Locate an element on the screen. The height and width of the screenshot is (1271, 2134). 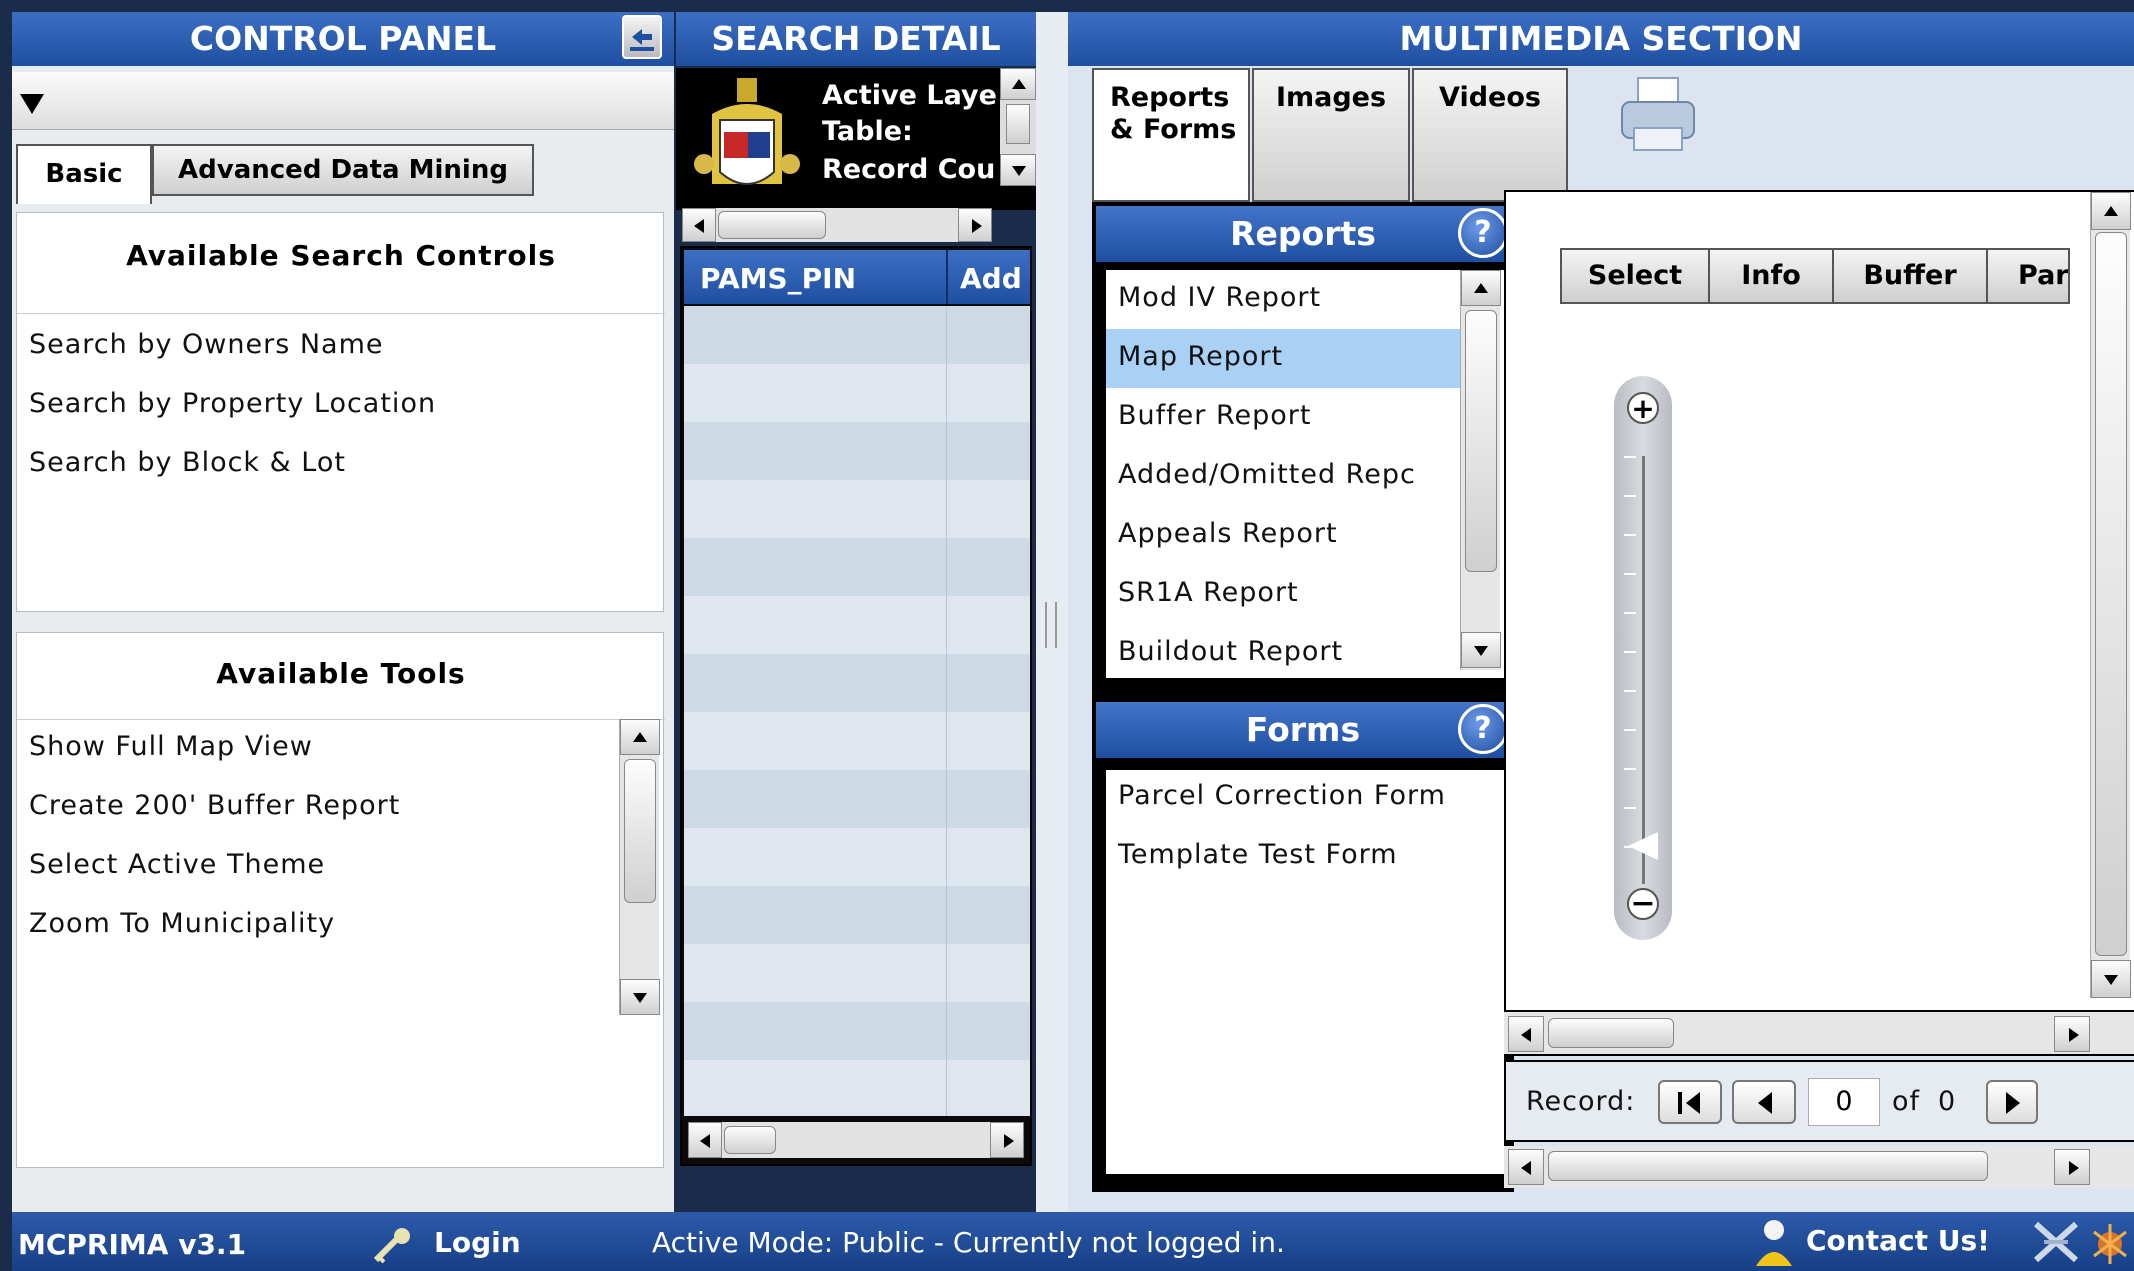
search-item: Search by Block & Lot is located at coordinates (187, 462).